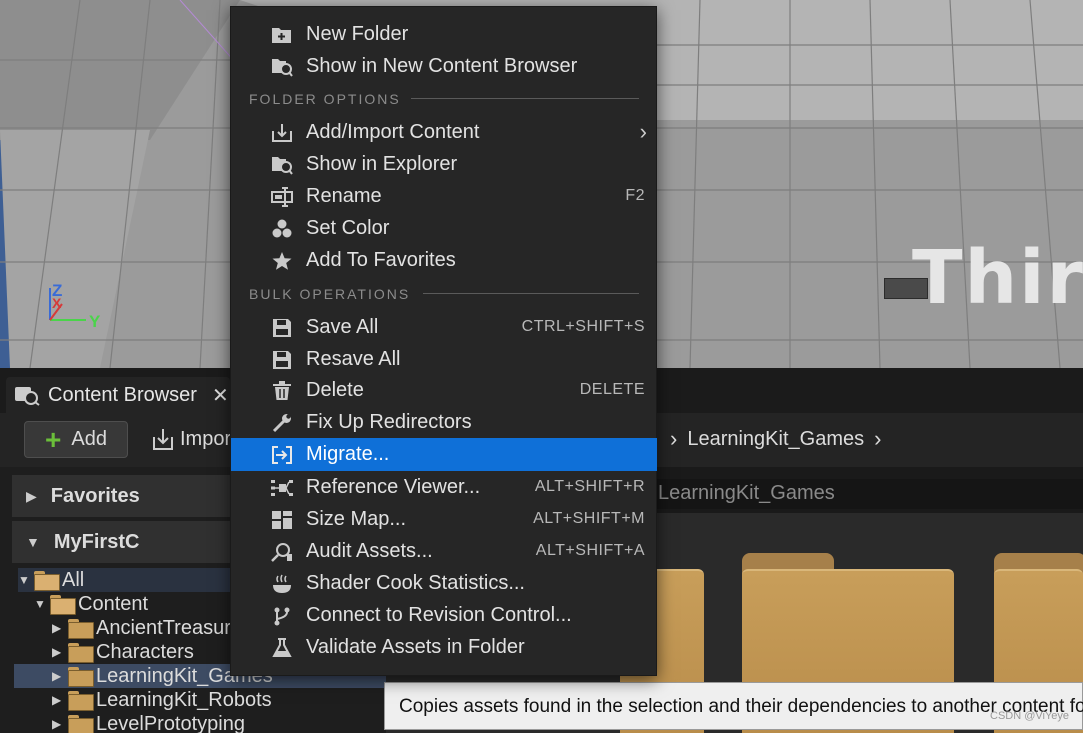  Describe the element at coordinates (325, 99) in the screenshot. I see `folder-options-header: FOLDER OPTIONS` at that location.